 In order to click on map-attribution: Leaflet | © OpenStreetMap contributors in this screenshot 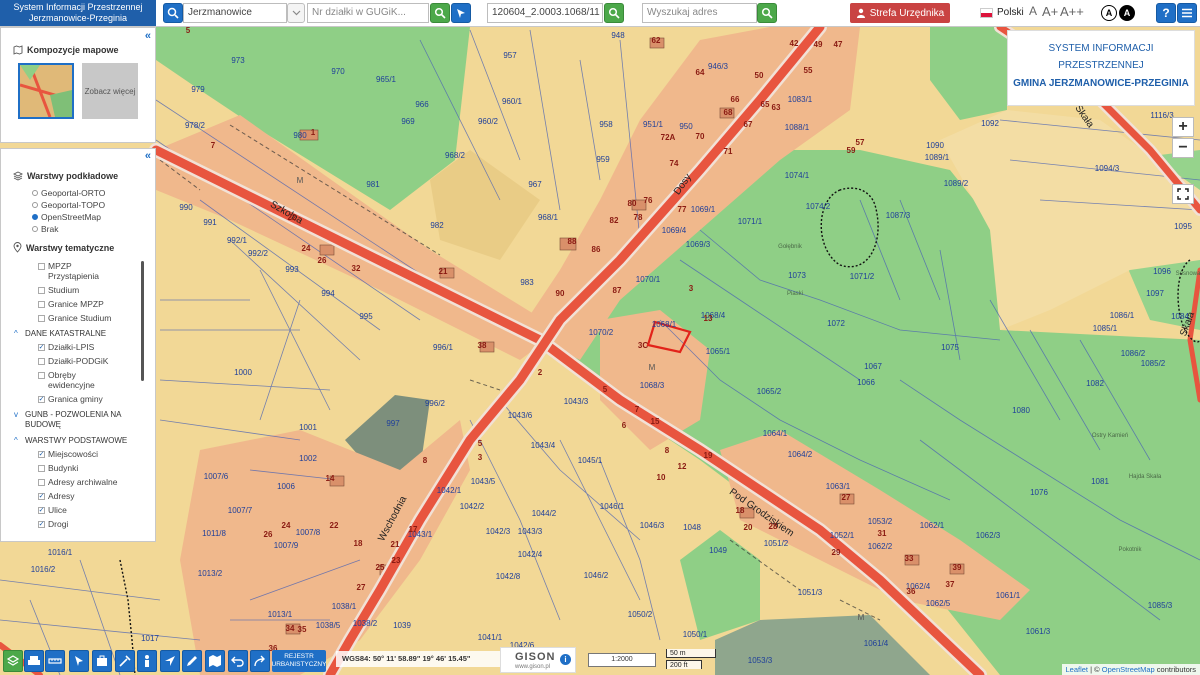, I will do `click(1130, 669)`.